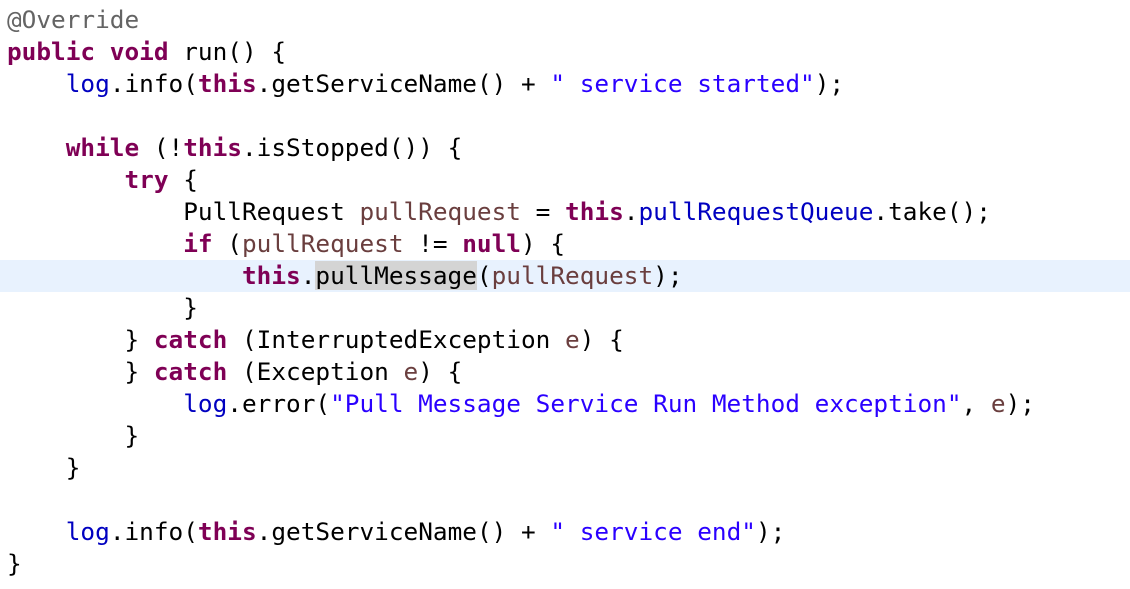 This screenshot has width=1130, height=589. I want to click on code-token: =, so click(543, 211).